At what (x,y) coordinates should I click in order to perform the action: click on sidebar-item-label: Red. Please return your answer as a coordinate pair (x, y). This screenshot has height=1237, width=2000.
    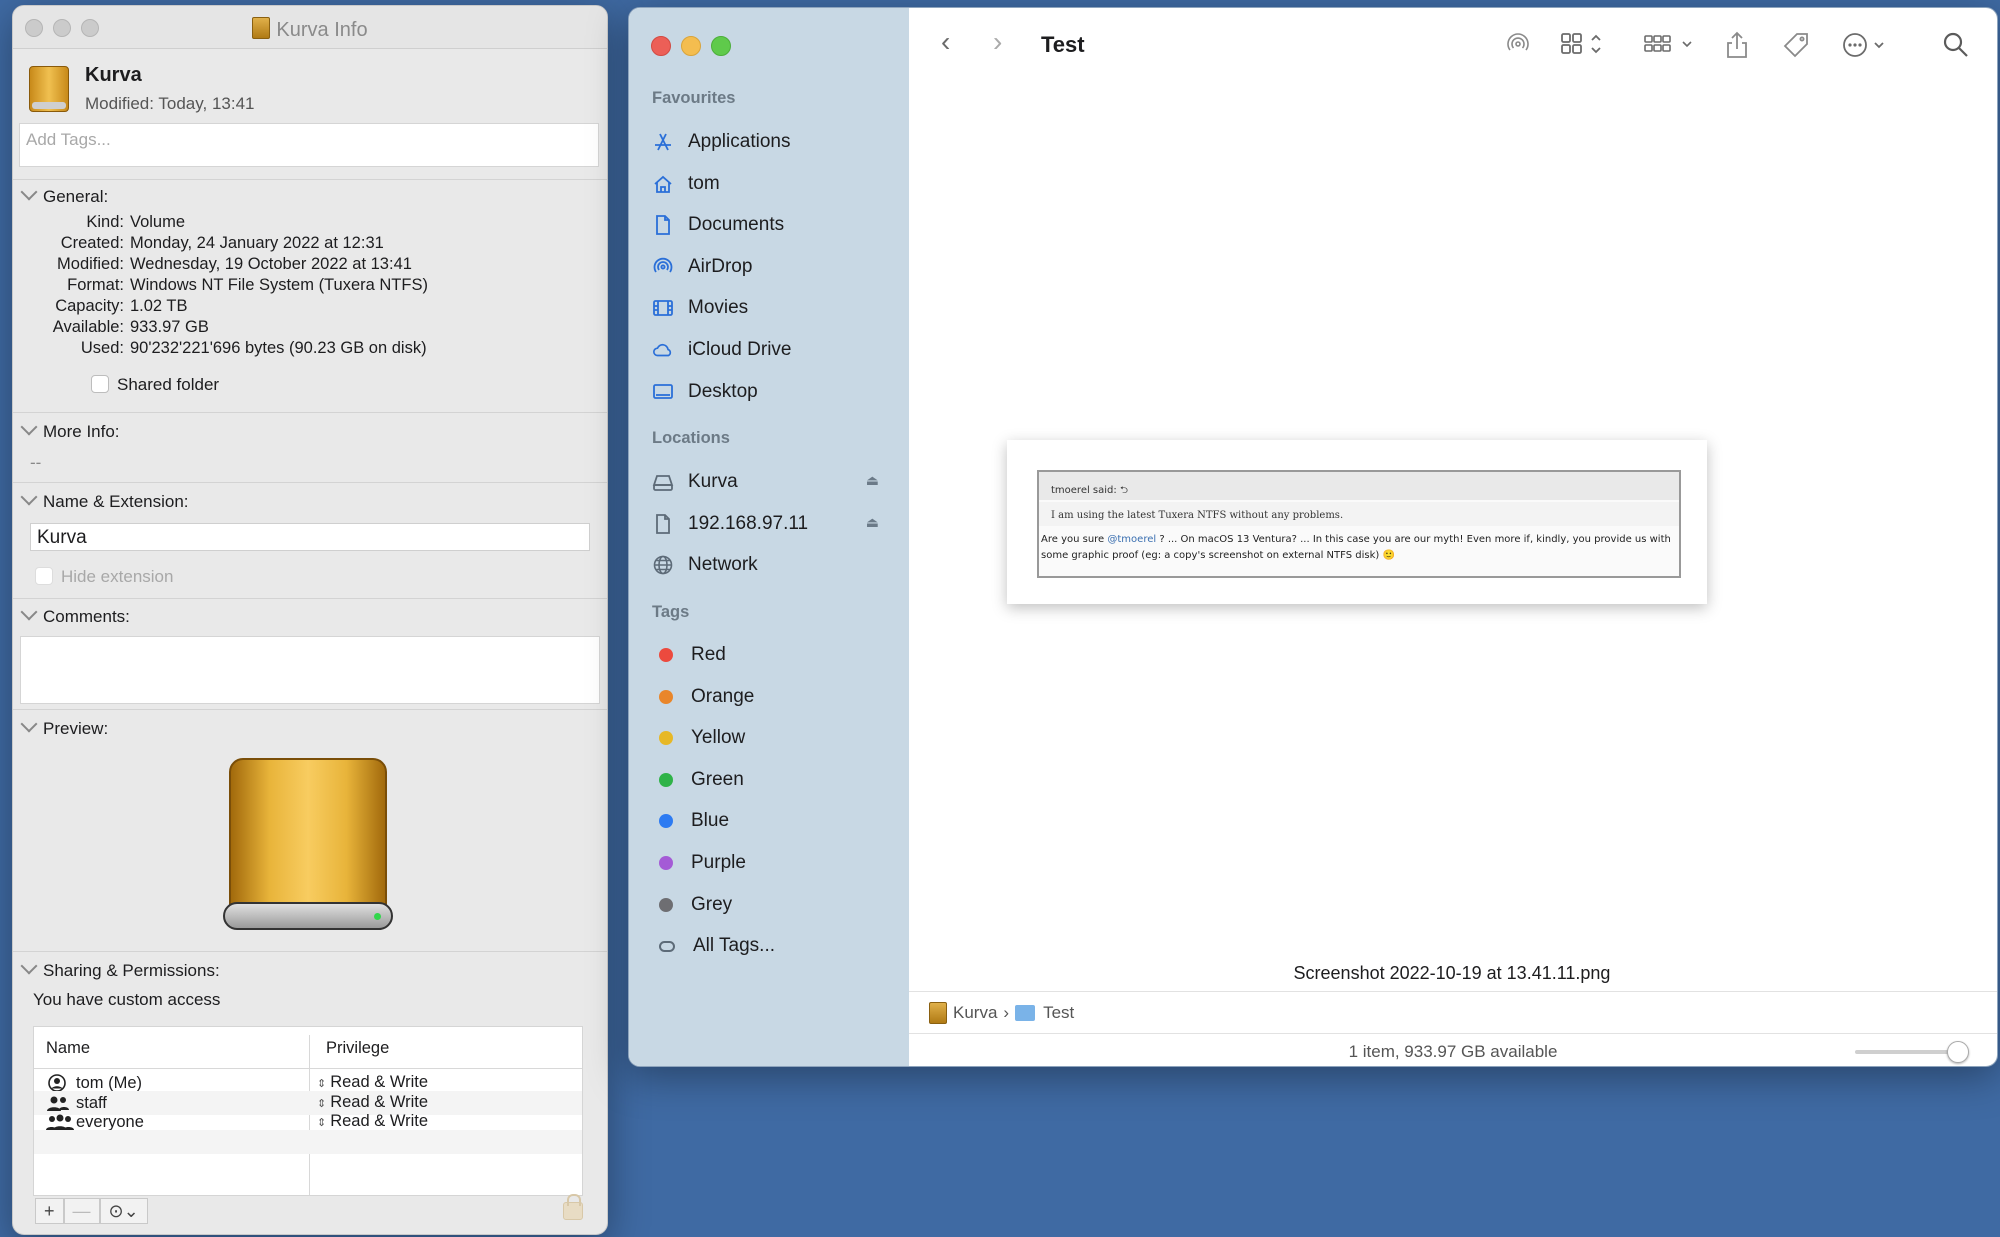
    Looking at the image, I should click on (708, 654).